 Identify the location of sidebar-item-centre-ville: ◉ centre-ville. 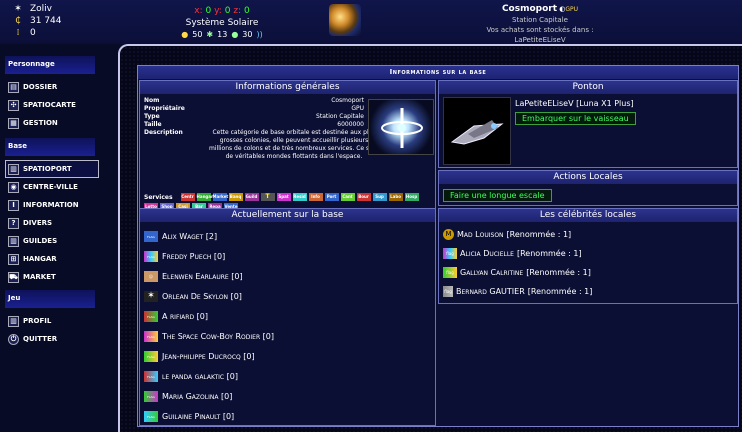
(63, 187).